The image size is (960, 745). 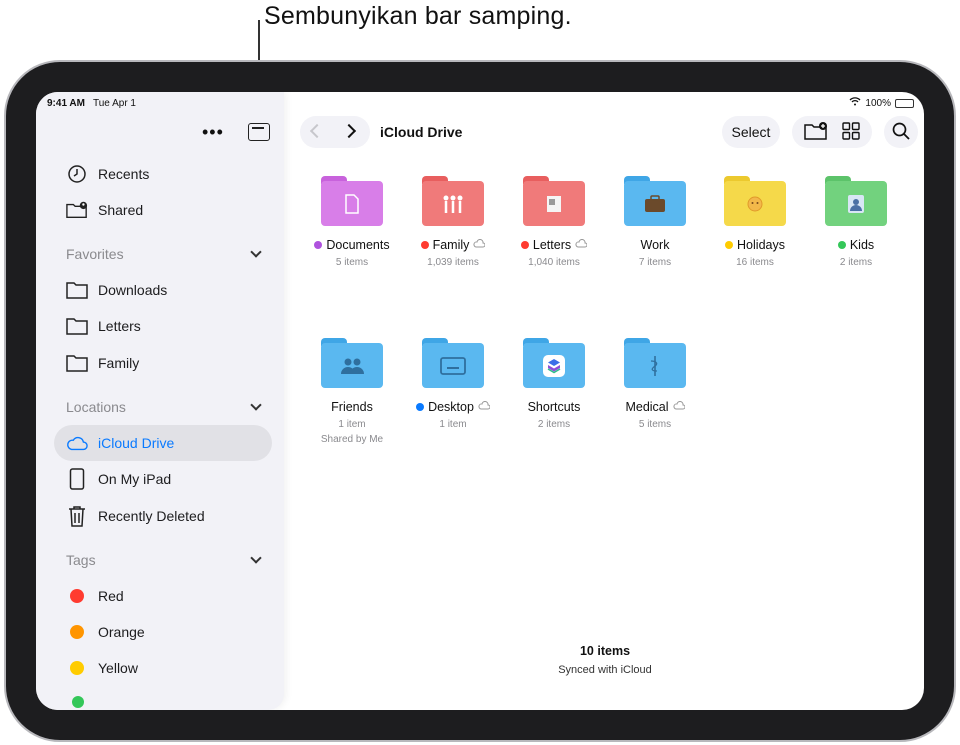 What do you see at coordinates (166, 407) in the screenshot?
I see `locations-header: Locations` at bounding box center [166, 407].